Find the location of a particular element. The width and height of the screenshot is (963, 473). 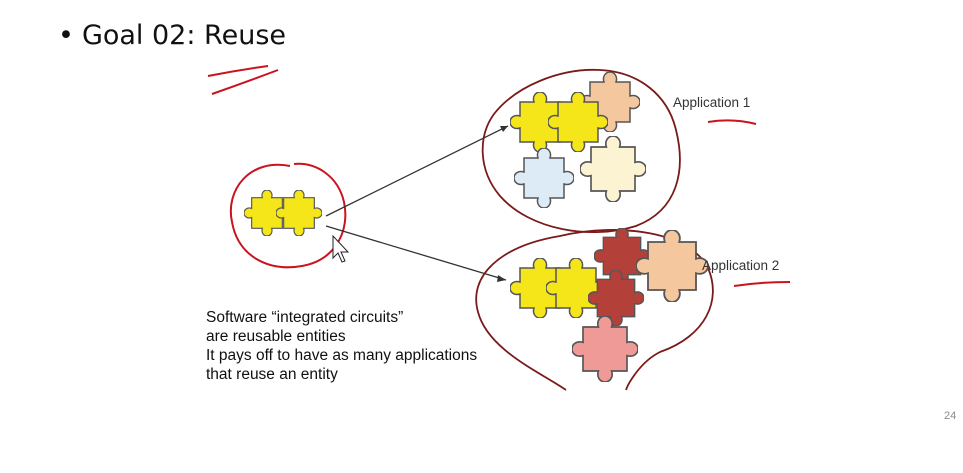

cursor-icon is located at coordinates (341, 248).